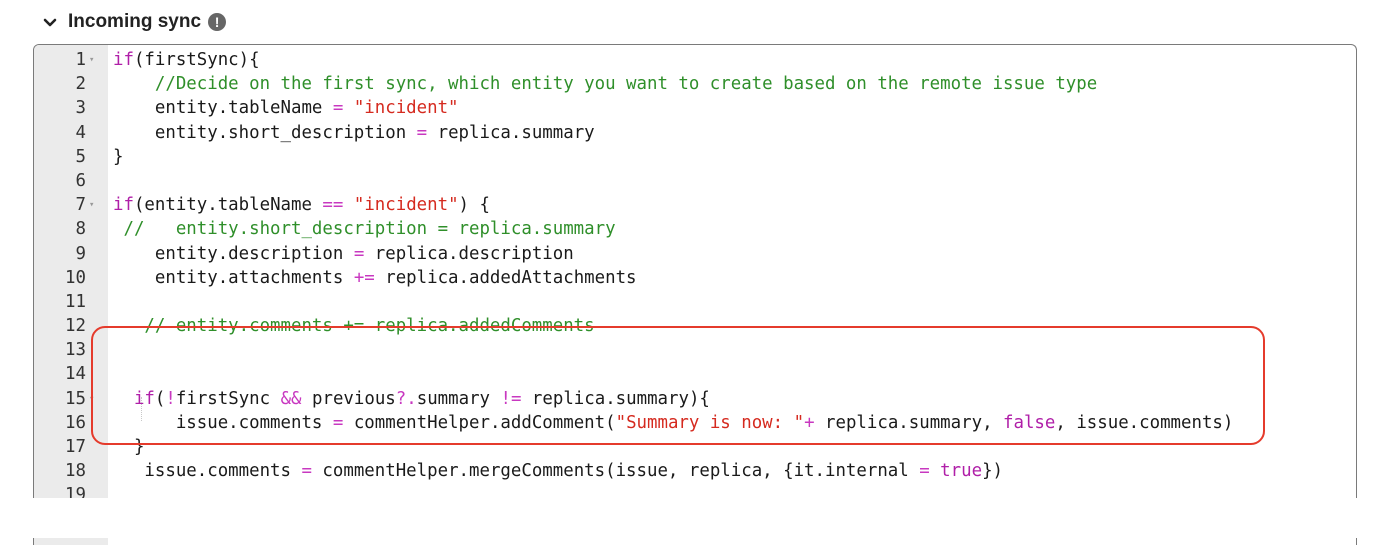  I want to click on line-number: 8, so click(80, 229).